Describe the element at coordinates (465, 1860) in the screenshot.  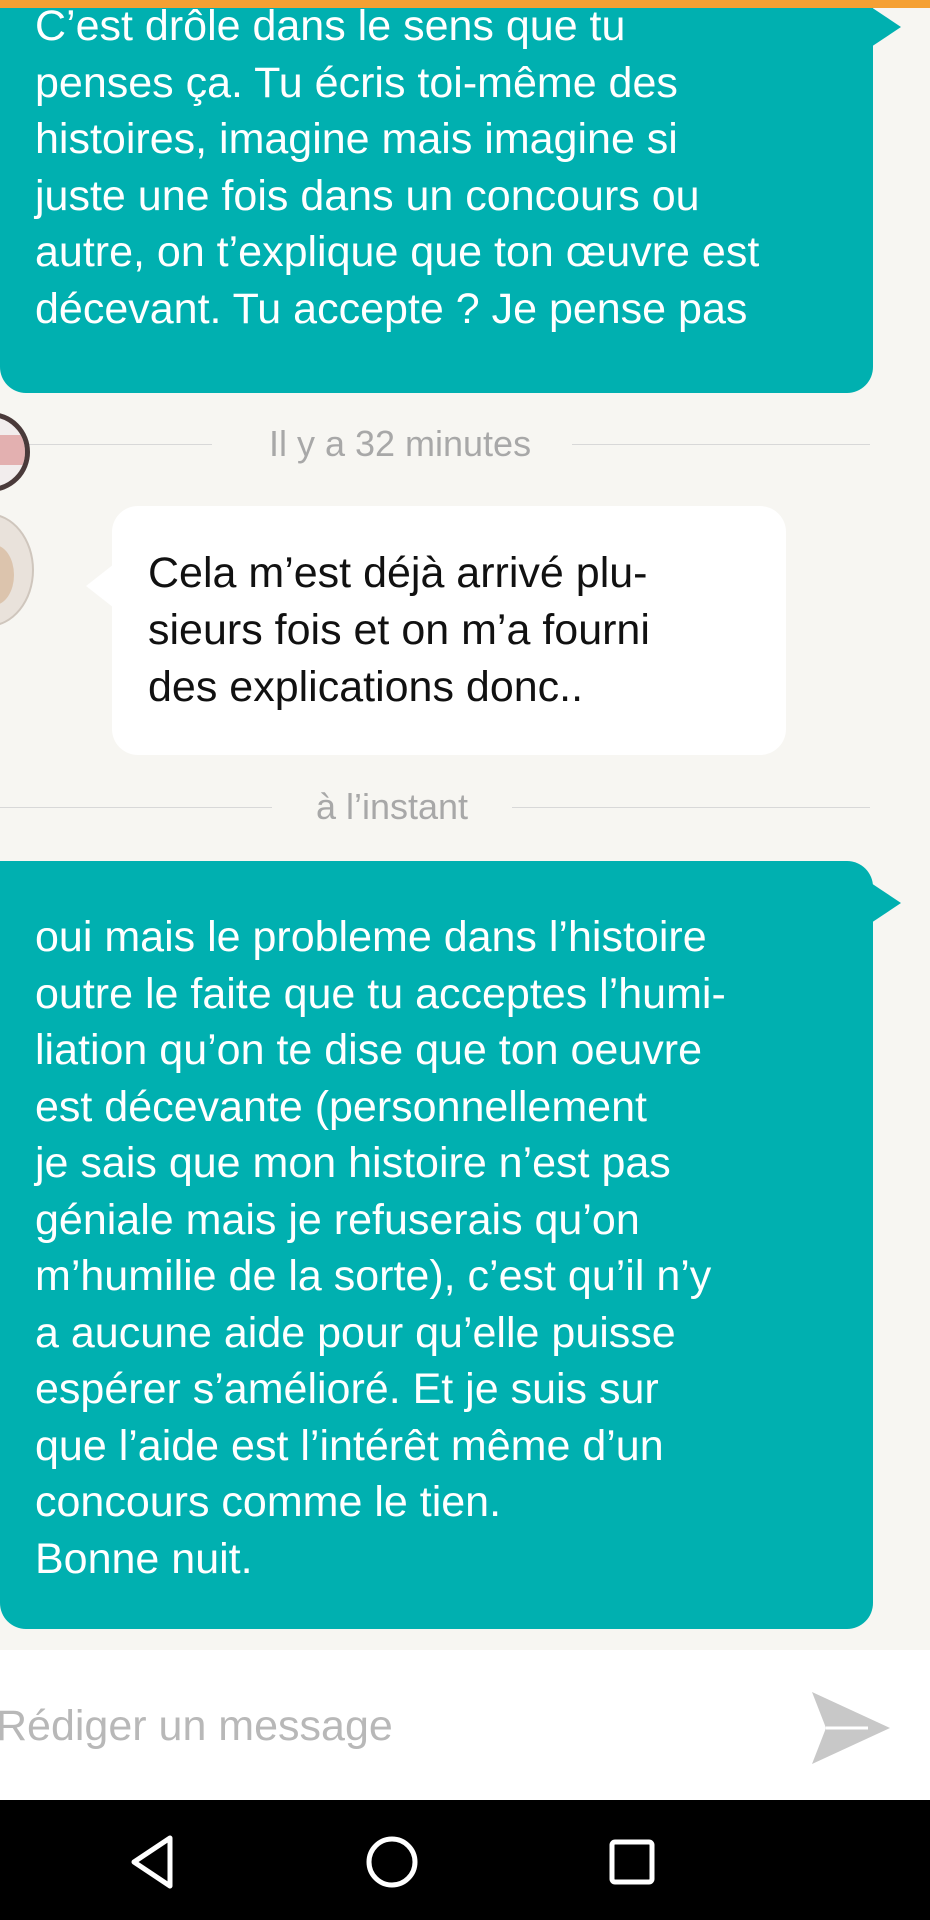
I see `system-navigation-bar` at that location.